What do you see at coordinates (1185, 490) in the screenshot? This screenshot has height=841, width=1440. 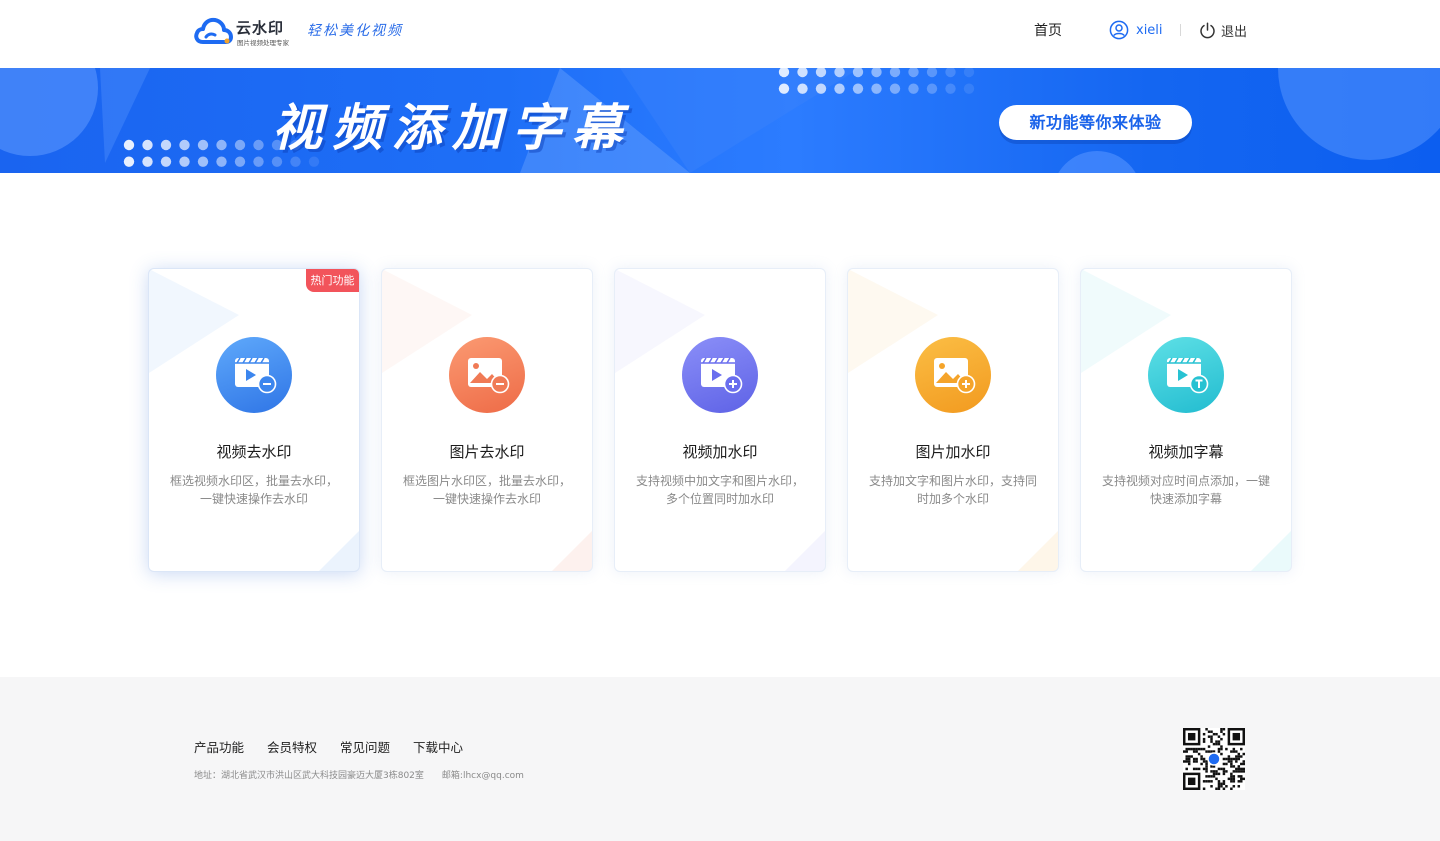 I see `card-description: 支持视频对应时间点添加，一键快速添加字幕` at bounding box center [1185, 490].